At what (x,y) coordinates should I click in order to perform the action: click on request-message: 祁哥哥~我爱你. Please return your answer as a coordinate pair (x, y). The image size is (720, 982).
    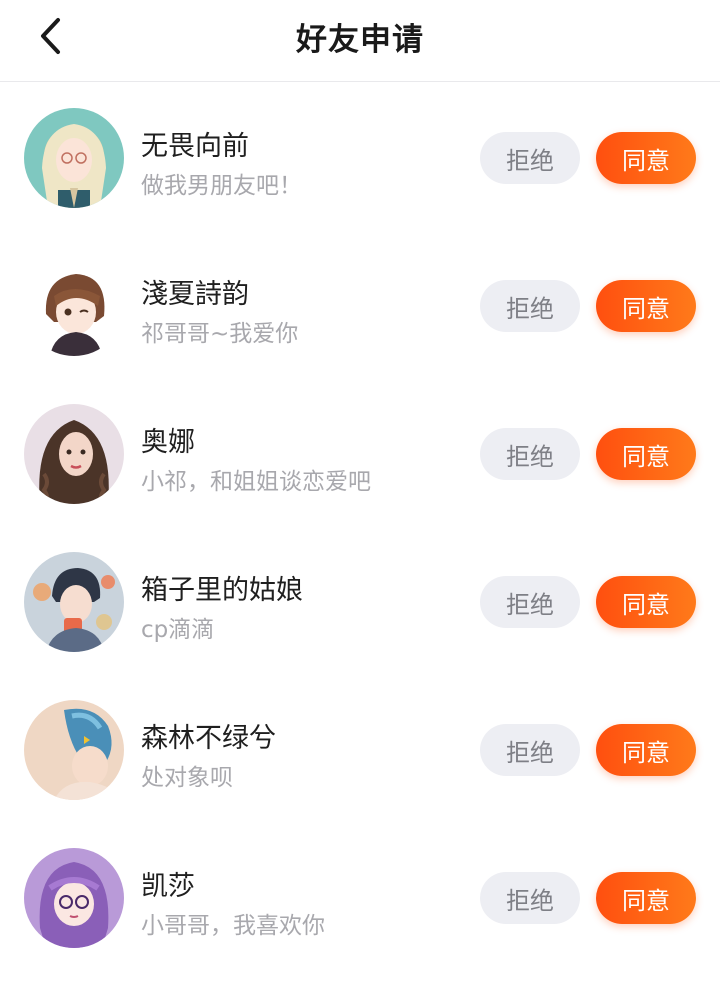
    Looking at the image, I should click on (220, 334).